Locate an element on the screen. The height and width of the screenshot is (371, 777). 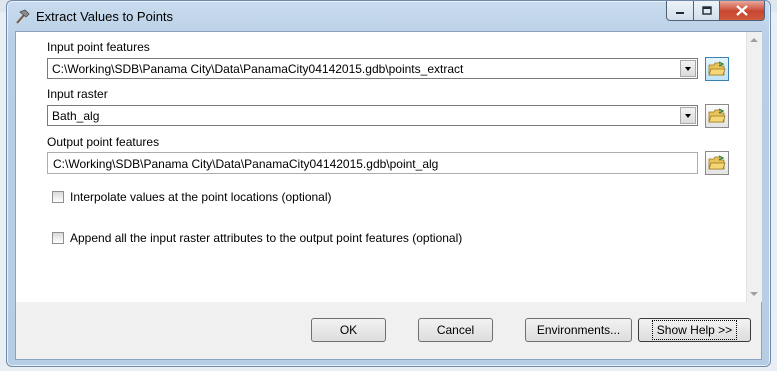
browse-input-points-button is located at coordinates (717, 69).